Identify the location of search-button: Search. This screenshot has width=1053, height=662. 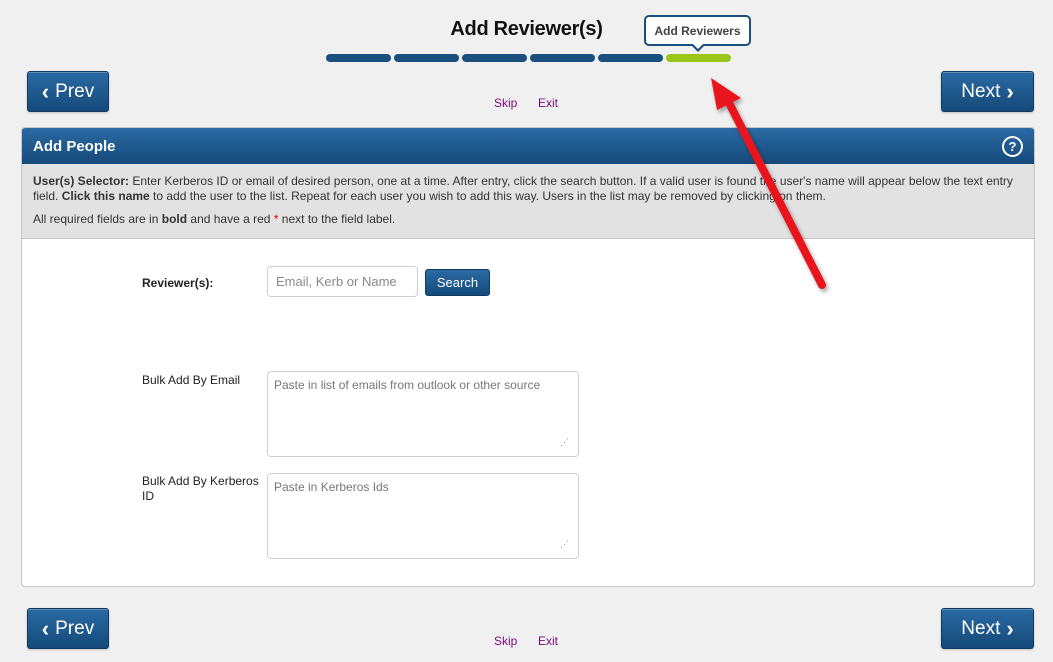
(457, 282).